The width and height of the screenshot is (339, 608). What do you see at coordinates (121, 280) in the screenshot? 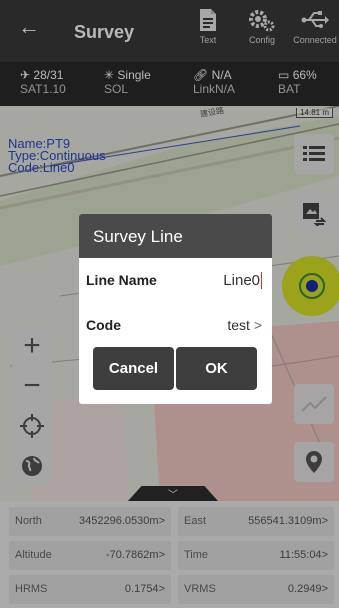
I see `line-name-label: Line Name` at bounding box center [121, 280].